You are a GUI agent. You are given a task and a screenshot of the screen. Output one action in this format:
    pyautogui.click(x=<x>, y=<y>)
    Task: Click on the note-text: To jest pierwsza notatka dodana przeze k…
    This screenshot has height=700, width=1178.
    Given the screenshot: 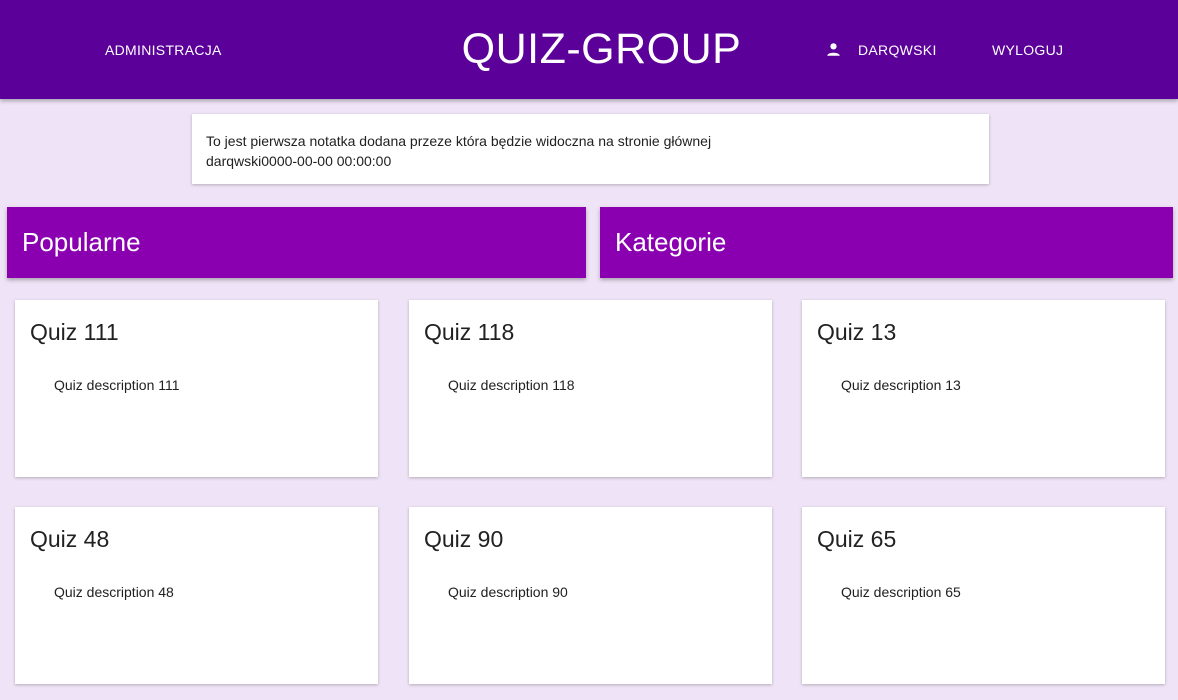 What is the action you would take?
    pyautogui.click(x=459, y=141)
    